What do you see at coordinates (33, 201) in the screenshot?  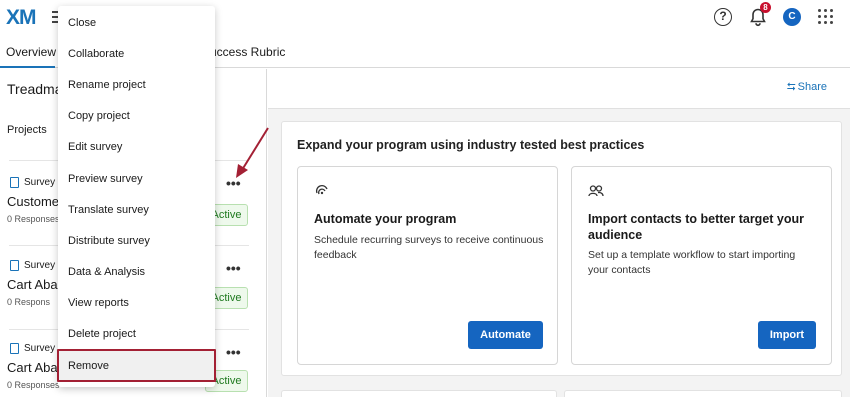 I see `project-name: Custome` at bounding box center [33, 201].